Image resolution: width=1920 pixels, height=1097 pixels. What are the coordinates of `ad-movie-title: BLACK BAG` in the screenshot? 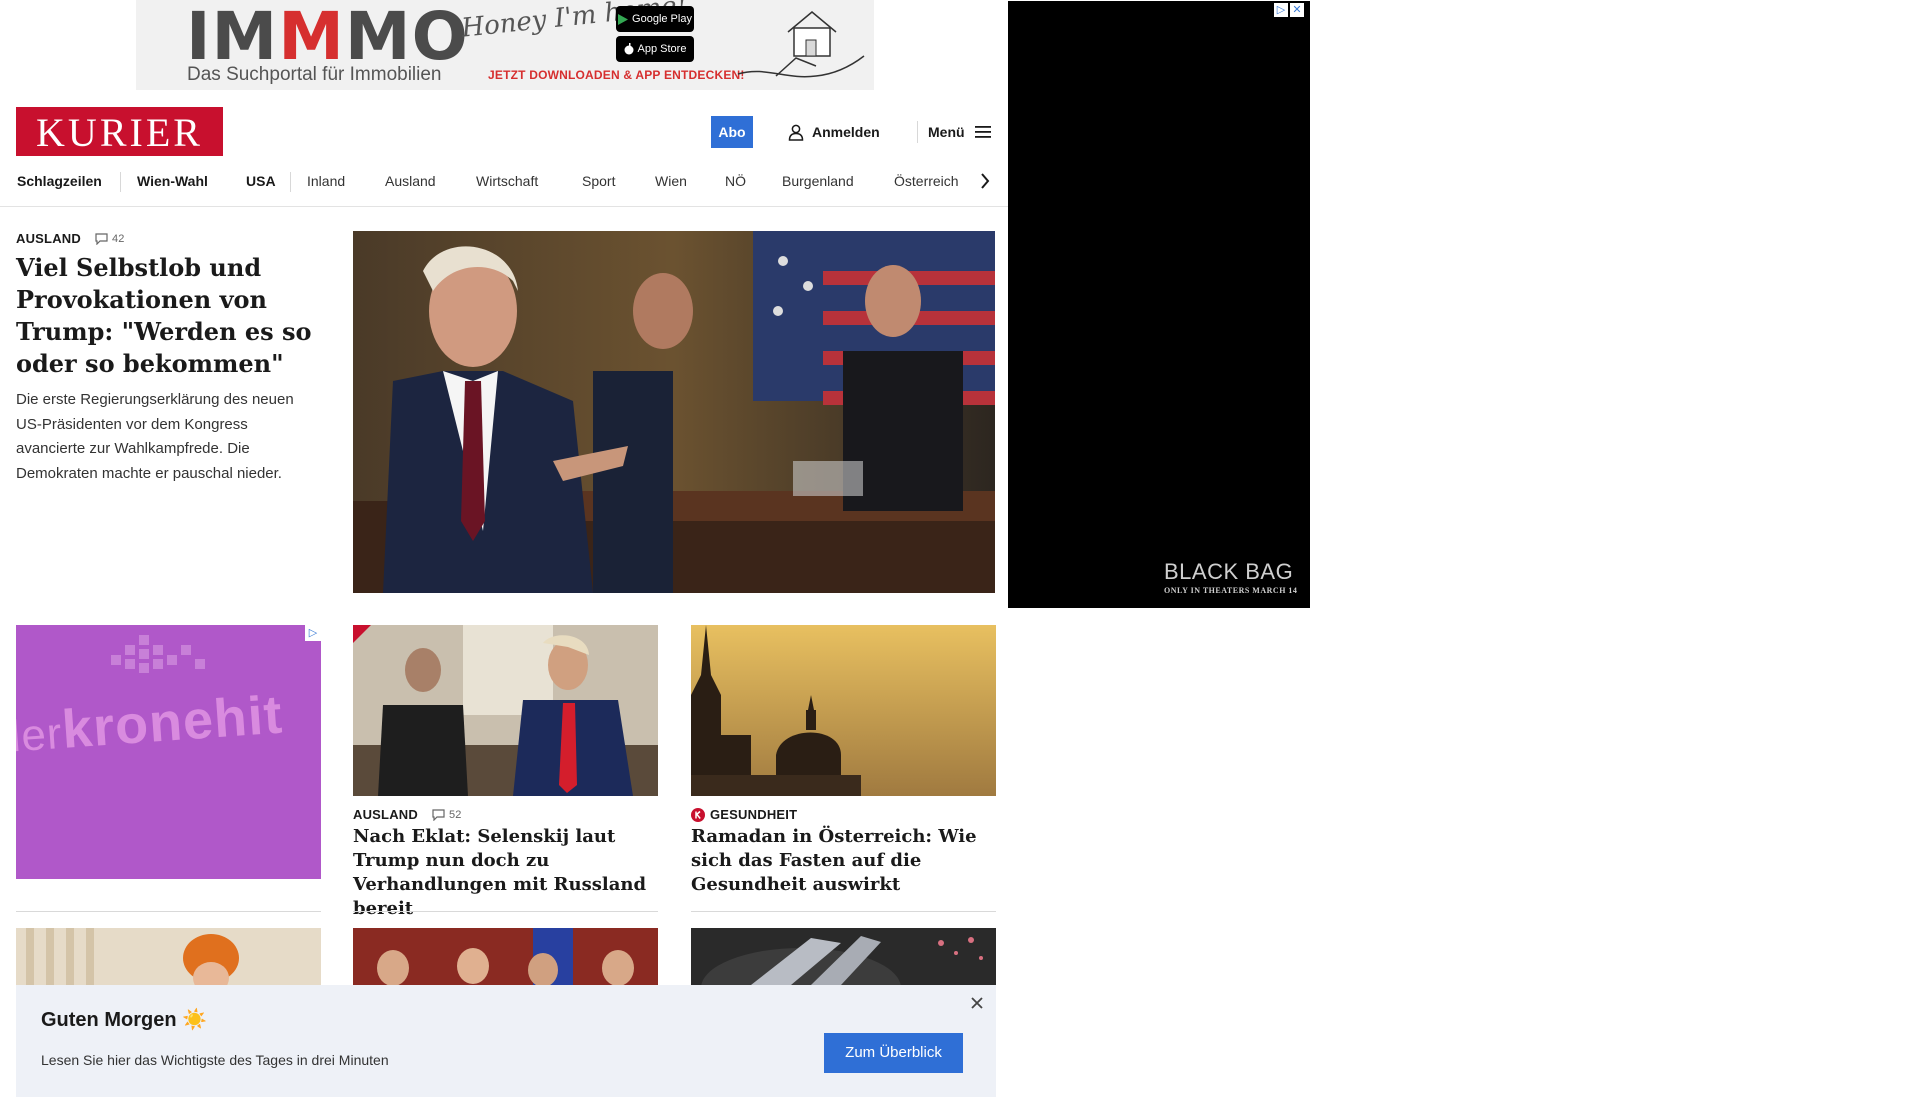 It's located at (1229, 571).